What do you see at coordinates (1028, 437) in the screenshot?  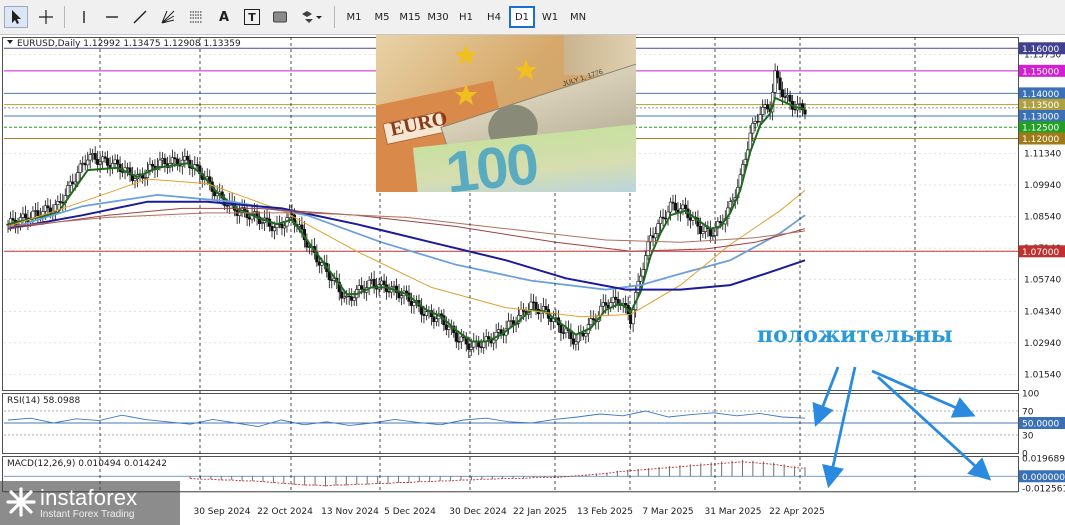 I see `rsi-tick-label: 30` at bounding box center [1028, 437].